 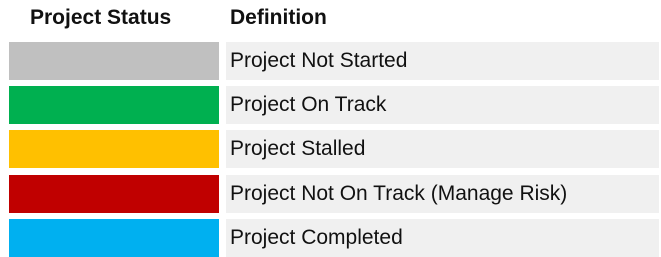 I want to click on definition-text: Project Completed, so click(x=316, y=237).